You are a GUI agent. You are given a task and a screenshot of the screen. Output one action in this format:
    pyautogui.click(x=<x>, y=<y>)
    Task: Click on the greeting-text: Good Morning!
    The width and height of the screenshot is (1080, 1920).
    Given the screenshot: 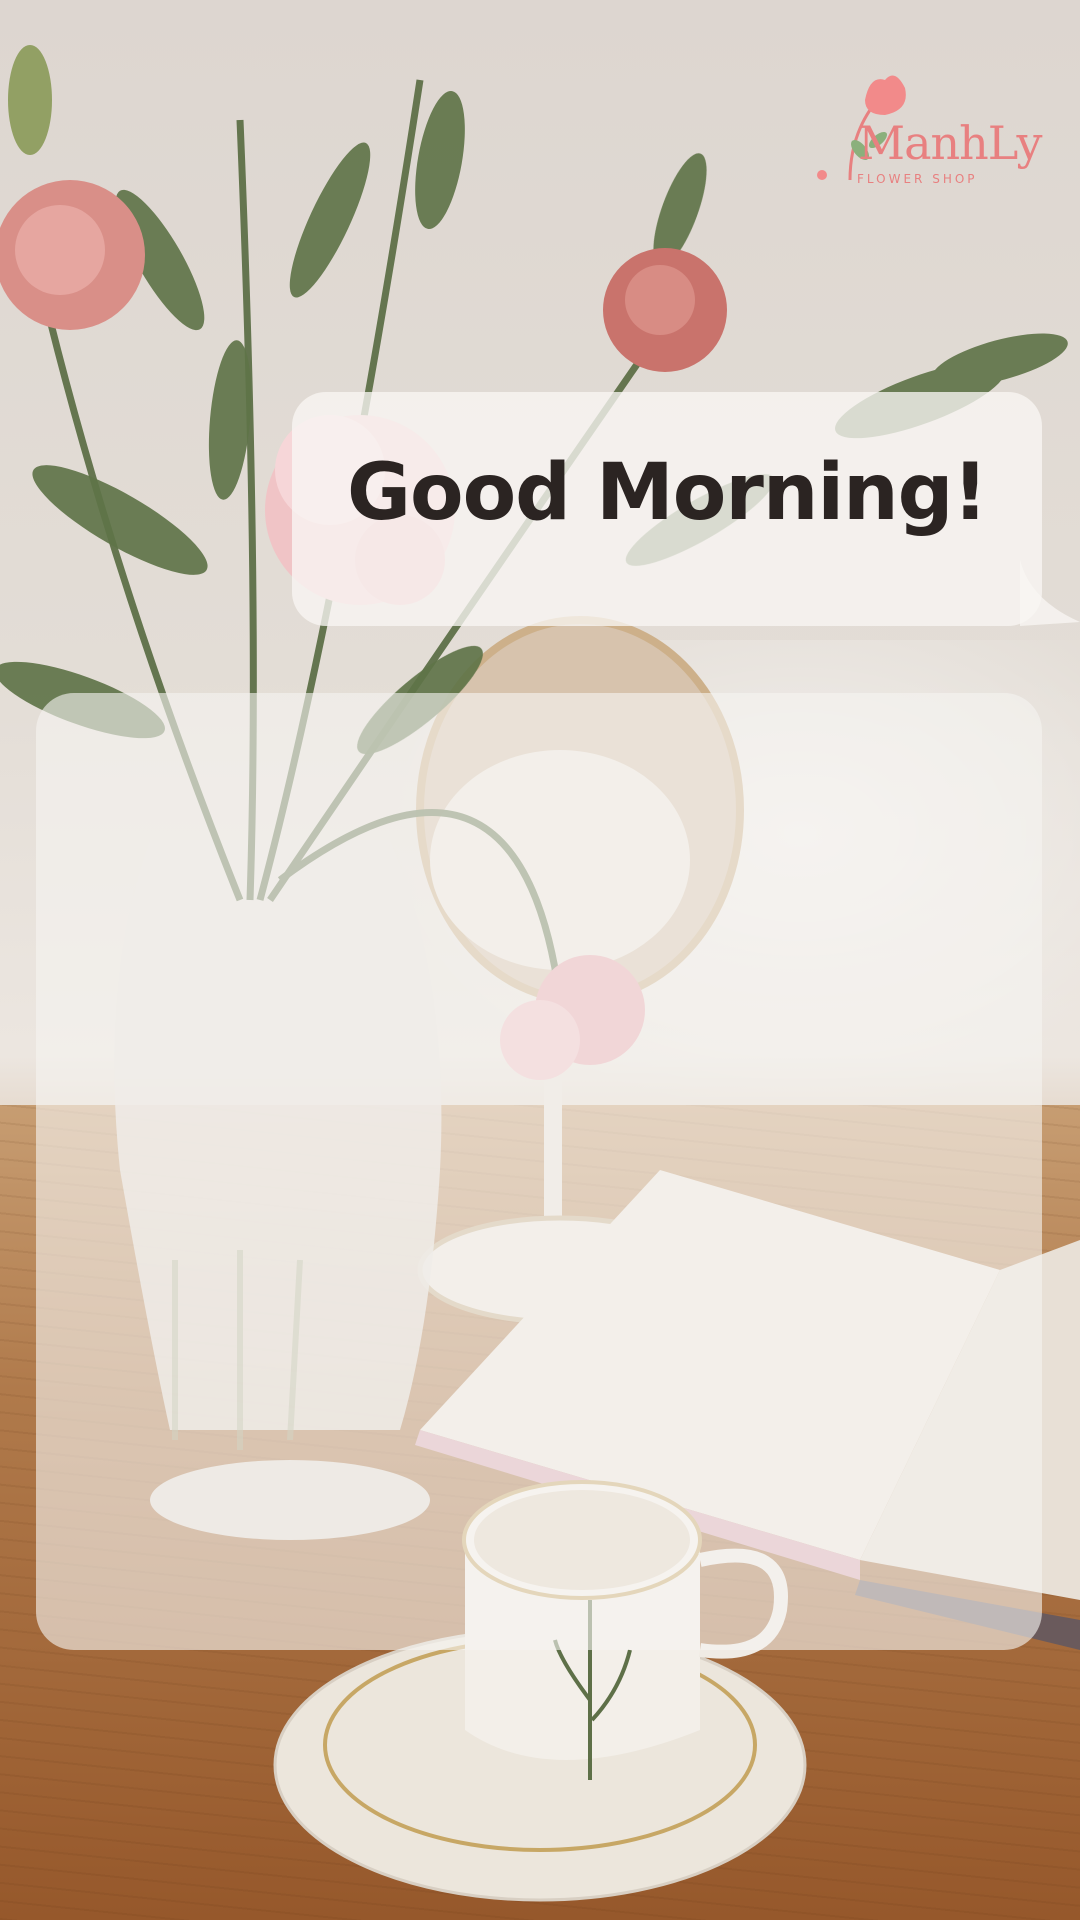 What is the action you would take?
    pyautogui.click(x=667, y=493)
    